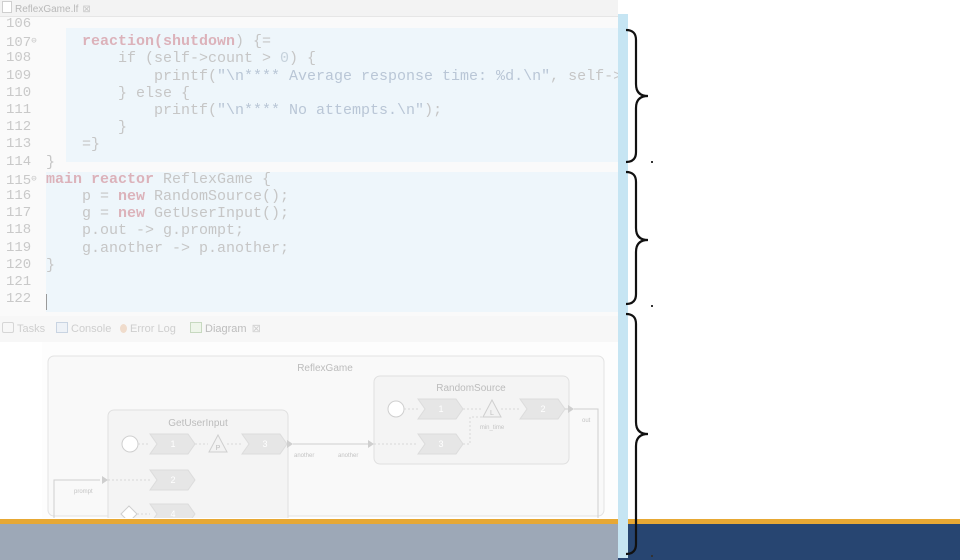 The width and height of the screenshot is (960, 560). I want to click on code-line-119: g.another -> p.another;, so click(186, 248).